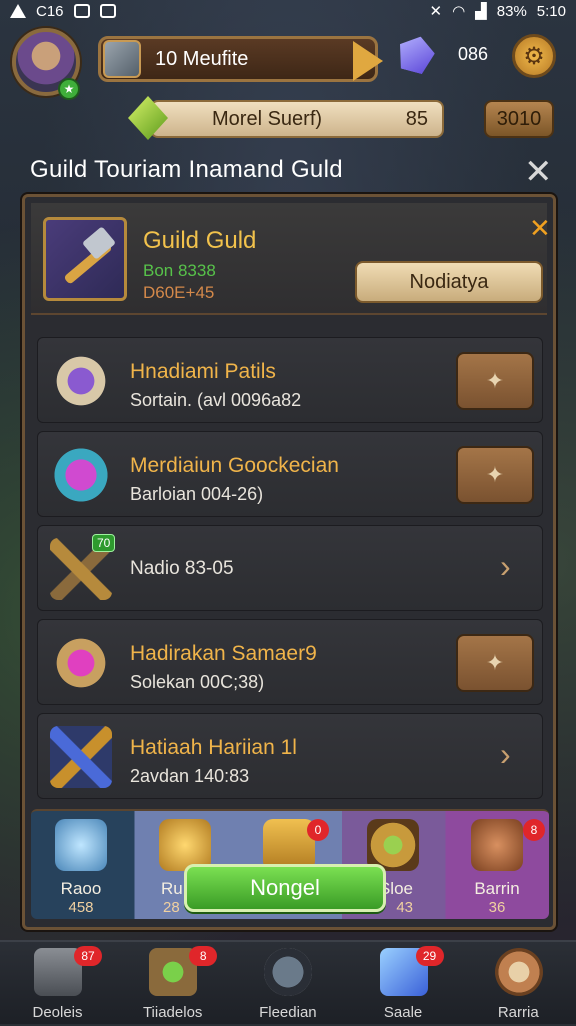 Image resolution: width=576 pixels, height=1026 pixels. Describe the element at coordinates (200, 240) in the screenshot. I see `guild-name: Guild Guld` at that location.